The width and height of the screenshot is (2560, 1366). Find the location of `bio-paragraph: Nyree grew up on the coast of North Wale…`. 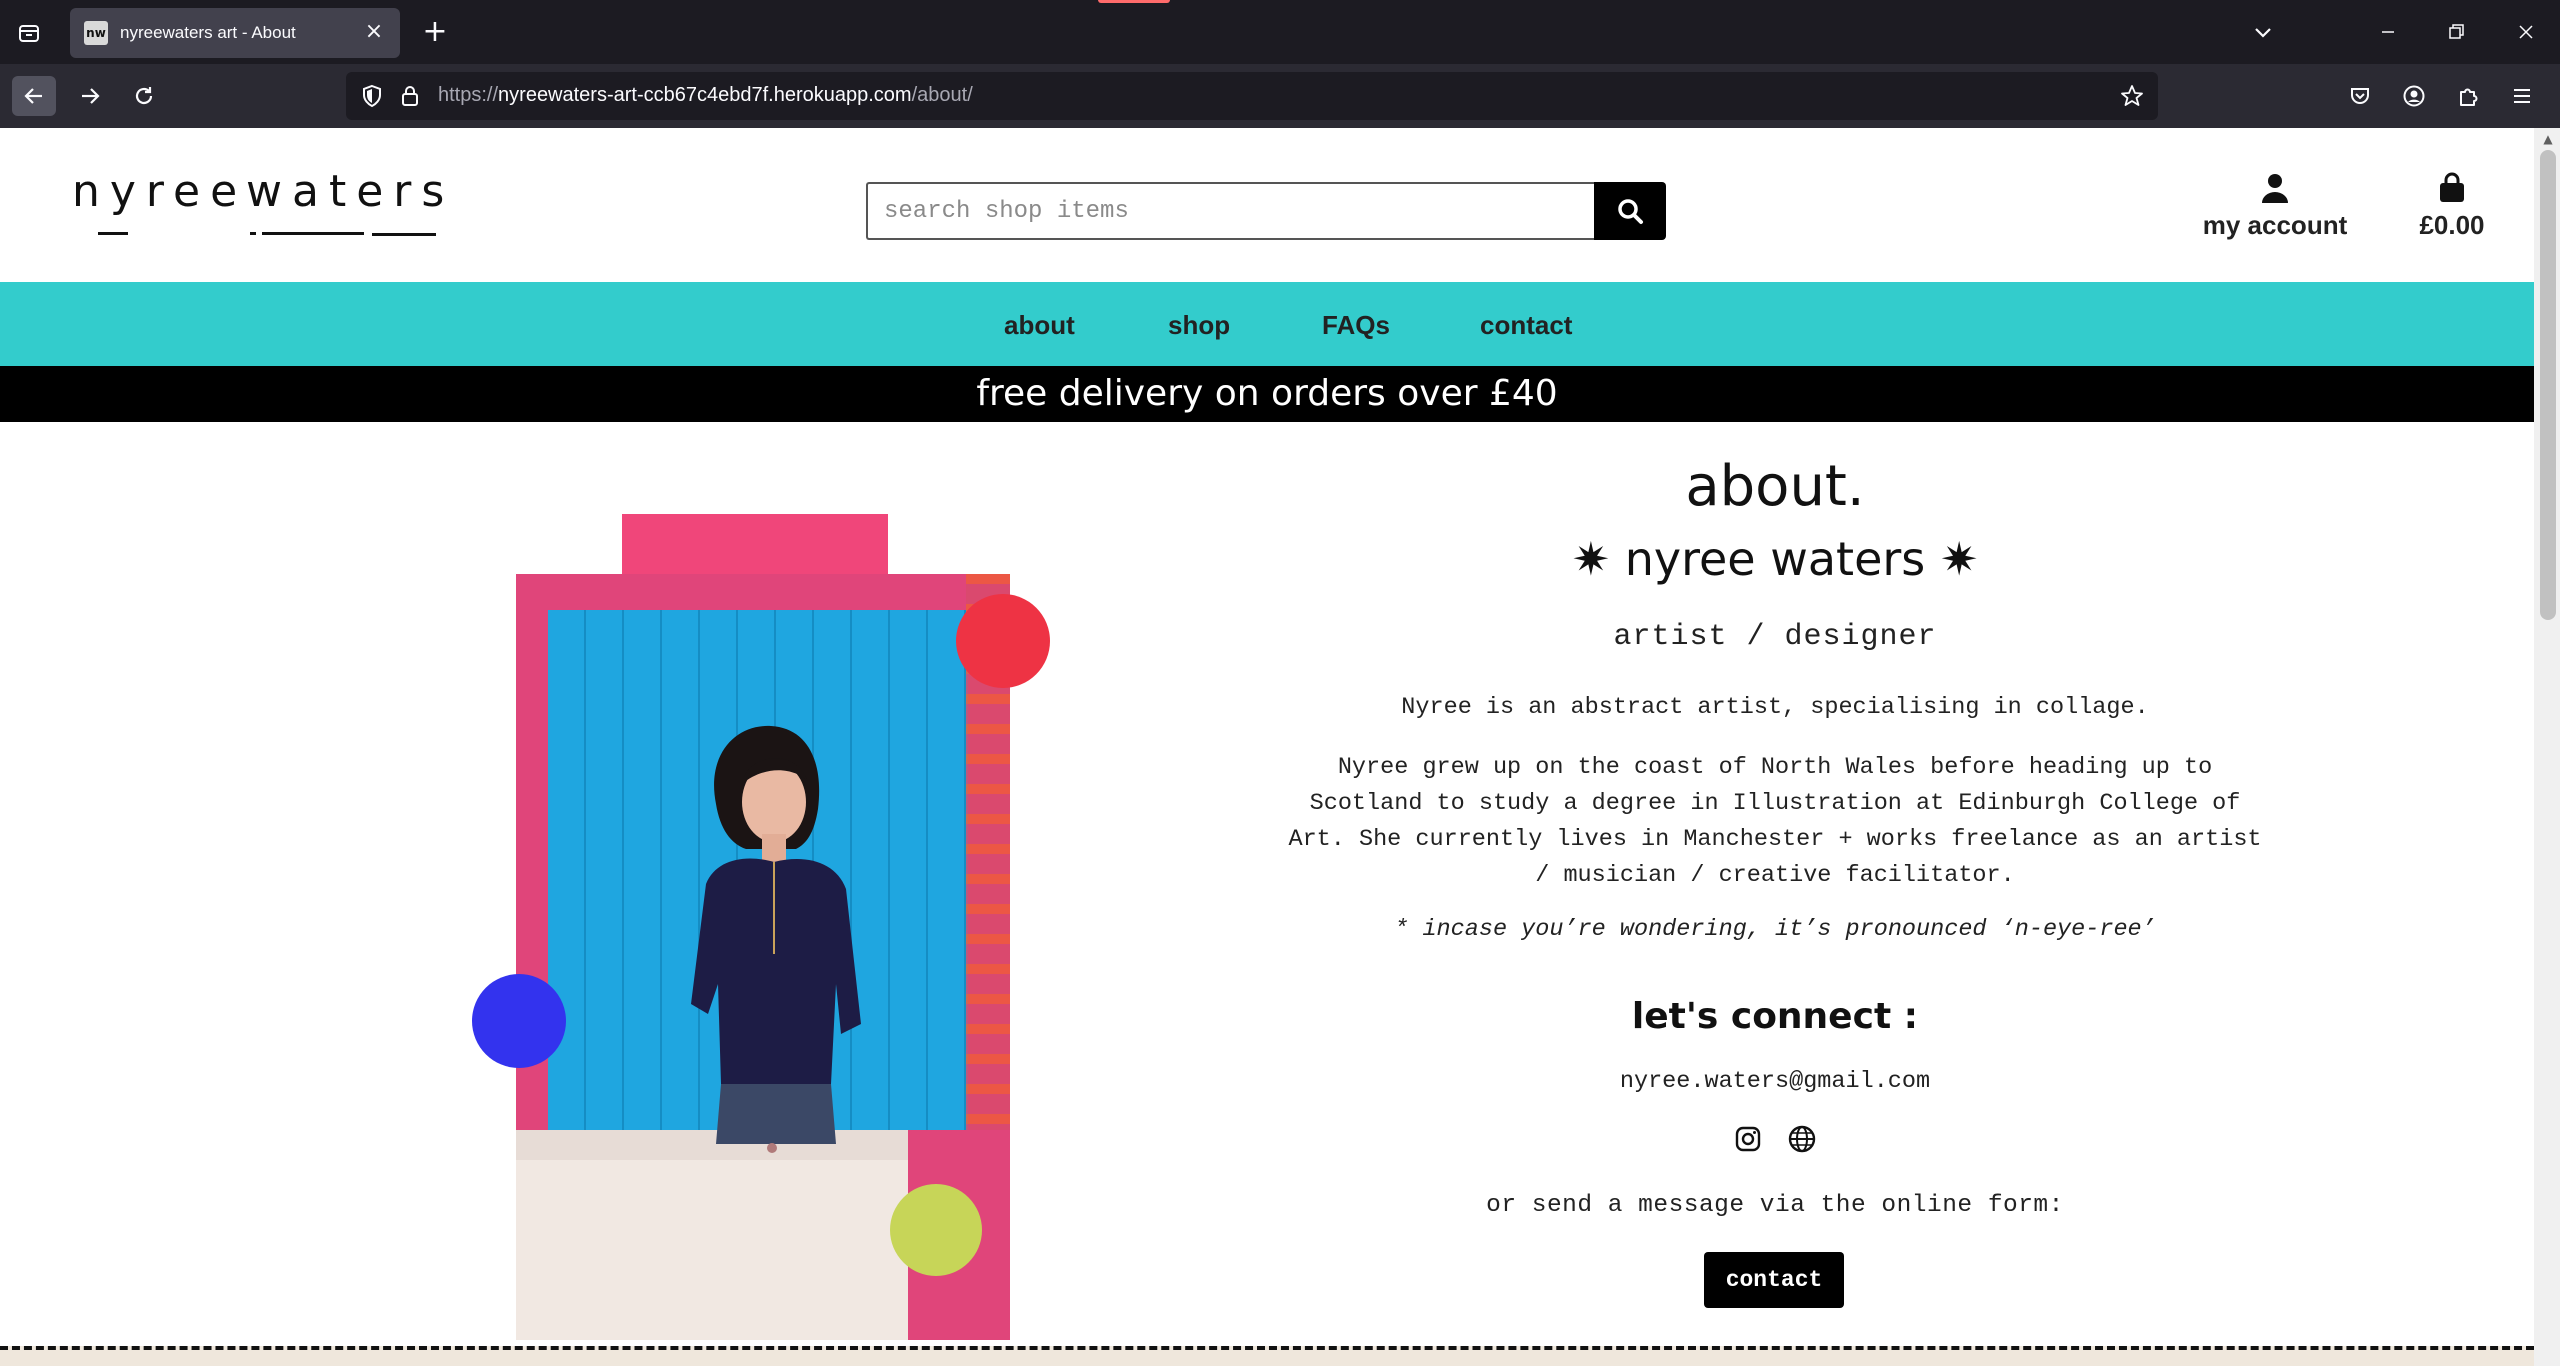

bio-paragraph: Nyree grew up on the coast of North Wale… is located at coordinates (1775, 821).